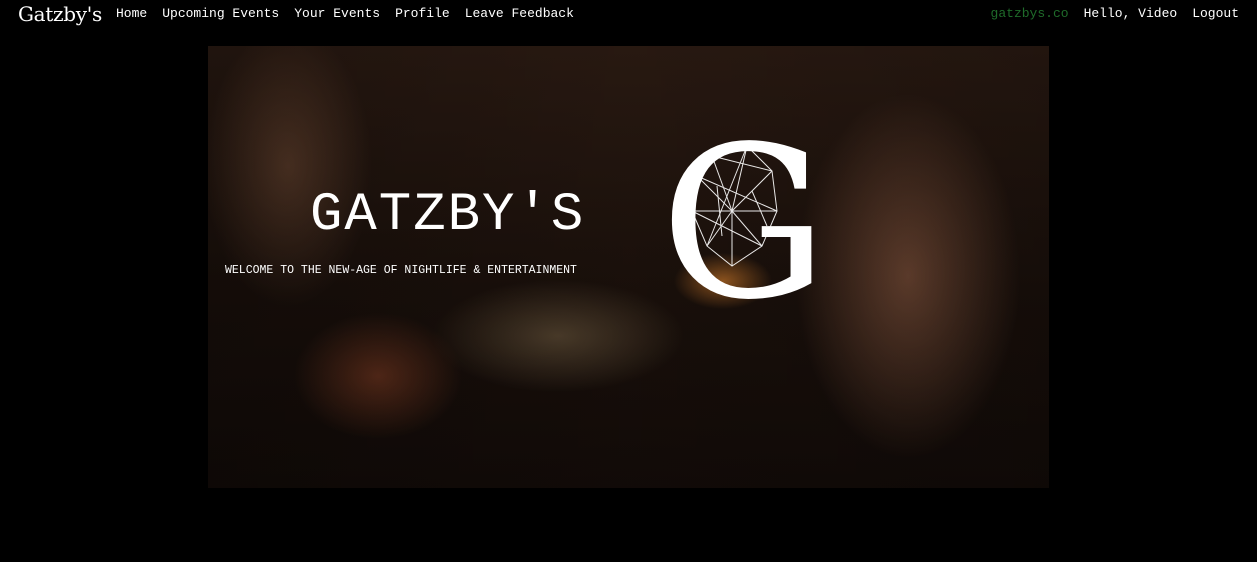 The image size is (1257, 562). I want to click on site-link: gatzbys.co, so click(1030, 13).